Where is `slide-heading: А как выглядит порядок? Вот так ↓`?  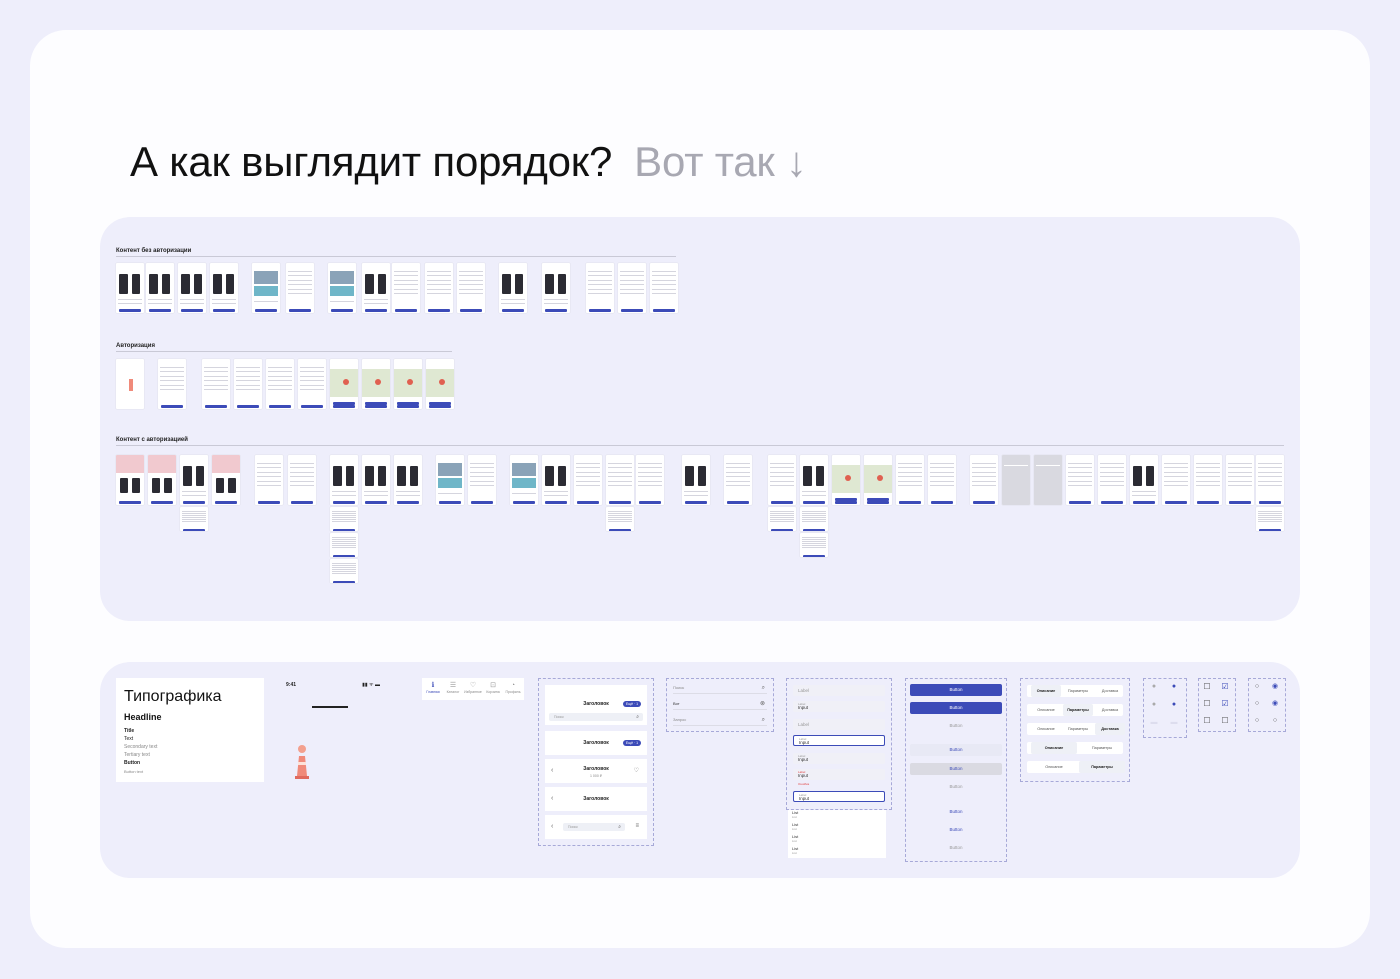 slide-heading: А как выглядит порядок? Вот так ↓ is located at coordinates (468, 162).